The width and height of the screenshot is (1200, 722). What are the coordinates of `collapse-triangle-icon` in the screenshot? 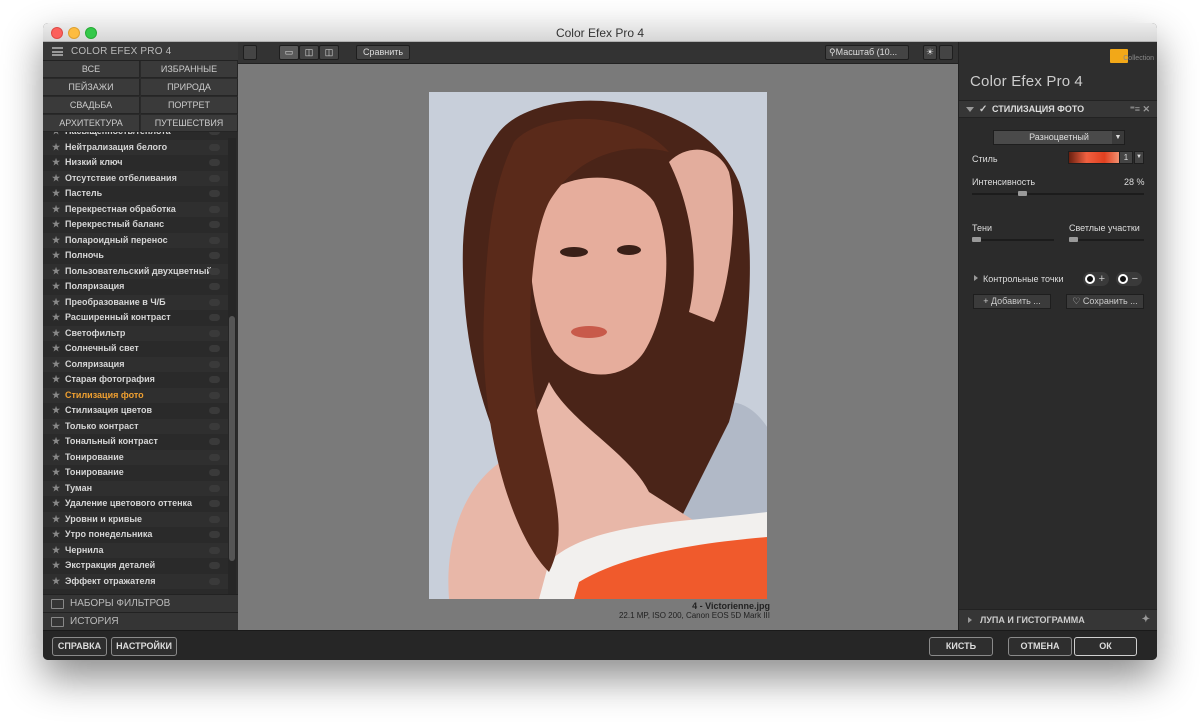 It's located at (970, 109).